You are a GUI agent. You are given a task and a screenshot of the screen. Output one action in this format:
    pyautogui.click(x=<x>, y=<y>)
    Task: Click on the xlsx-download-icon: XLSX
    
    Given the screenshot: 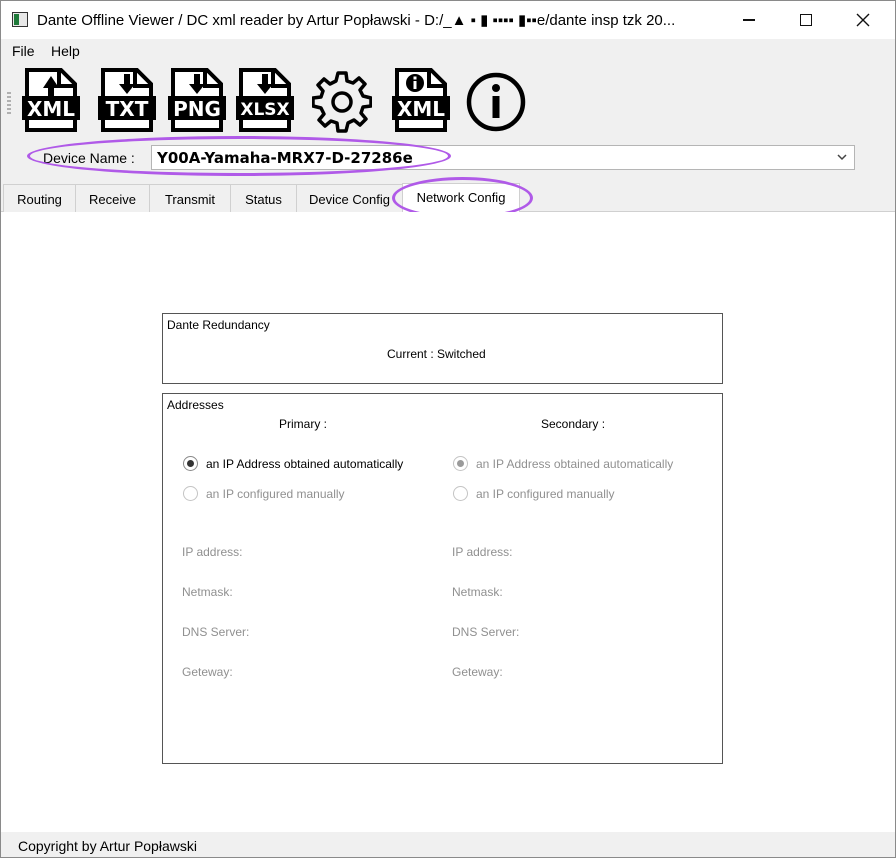 What is the action you would take?
    pyautogui.click(x=265, y=100)
    